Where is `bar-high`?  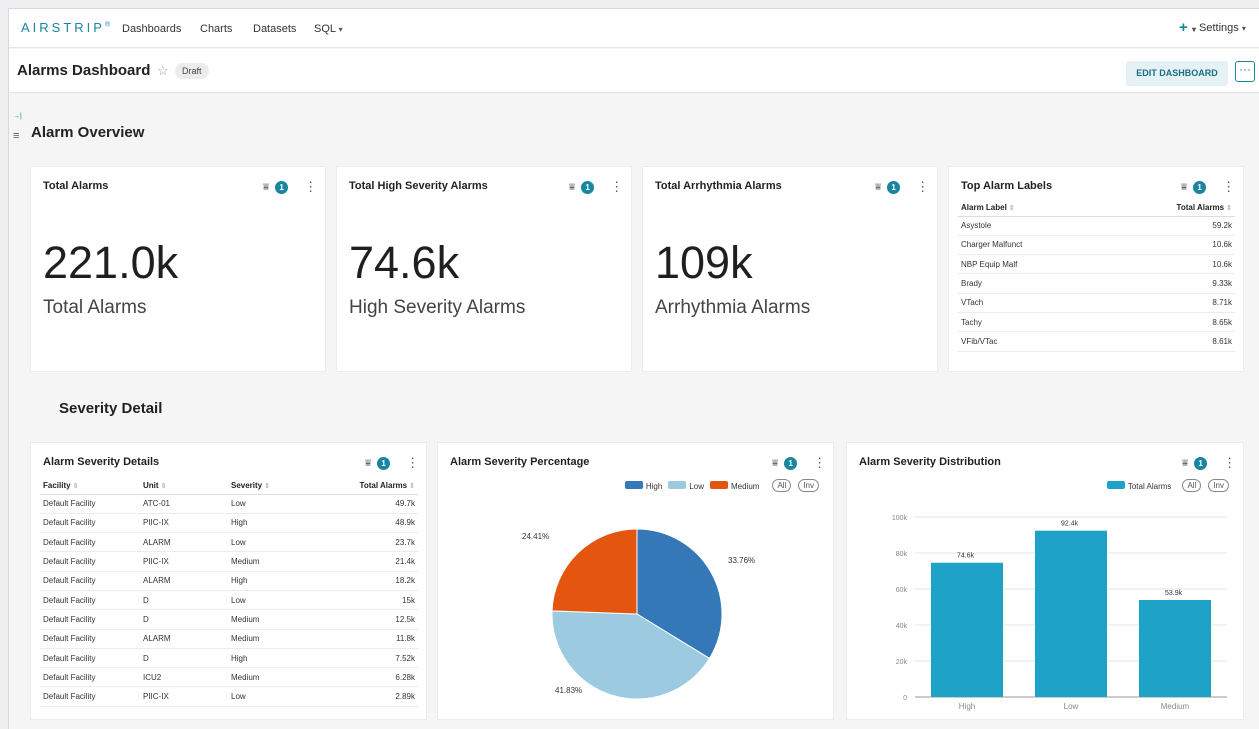
bar-high is located at coordinates (967, 629).